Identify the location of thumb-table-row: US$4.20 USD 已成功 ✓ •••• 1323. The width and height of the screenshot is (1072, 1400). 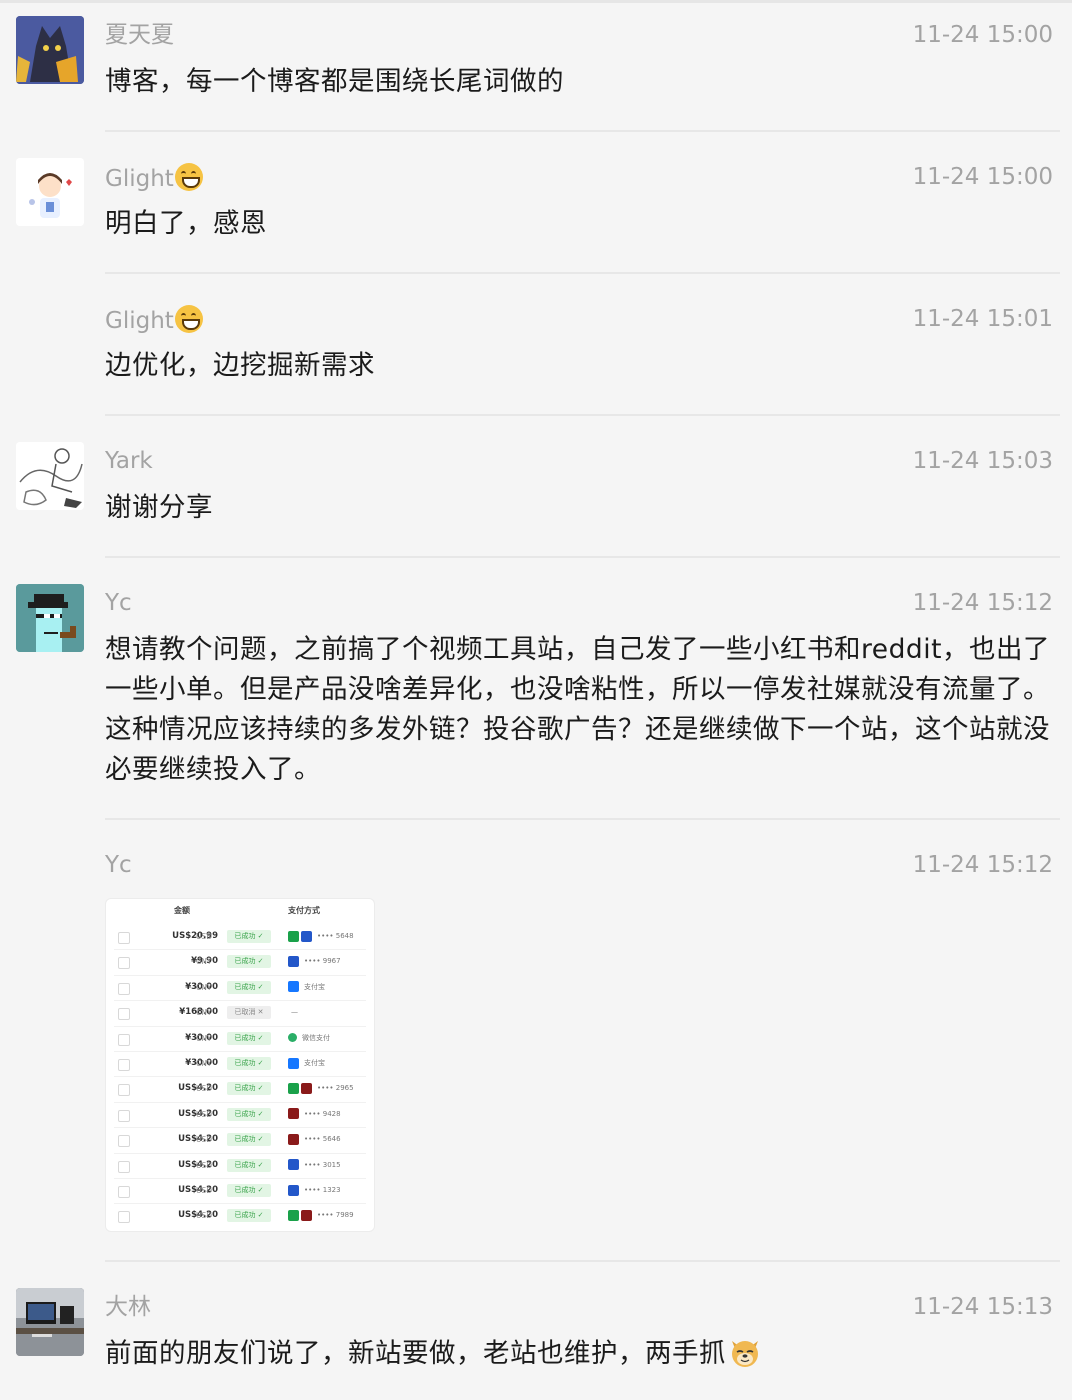
(240, 1191).